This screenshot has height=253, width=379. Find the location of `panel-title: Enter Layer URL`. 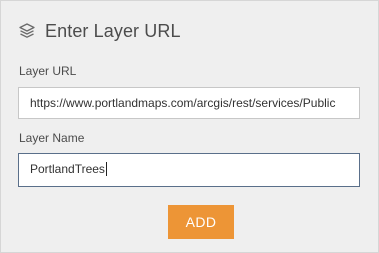

panel-title: Enter Layer URL is located at coordinates (113, 30).